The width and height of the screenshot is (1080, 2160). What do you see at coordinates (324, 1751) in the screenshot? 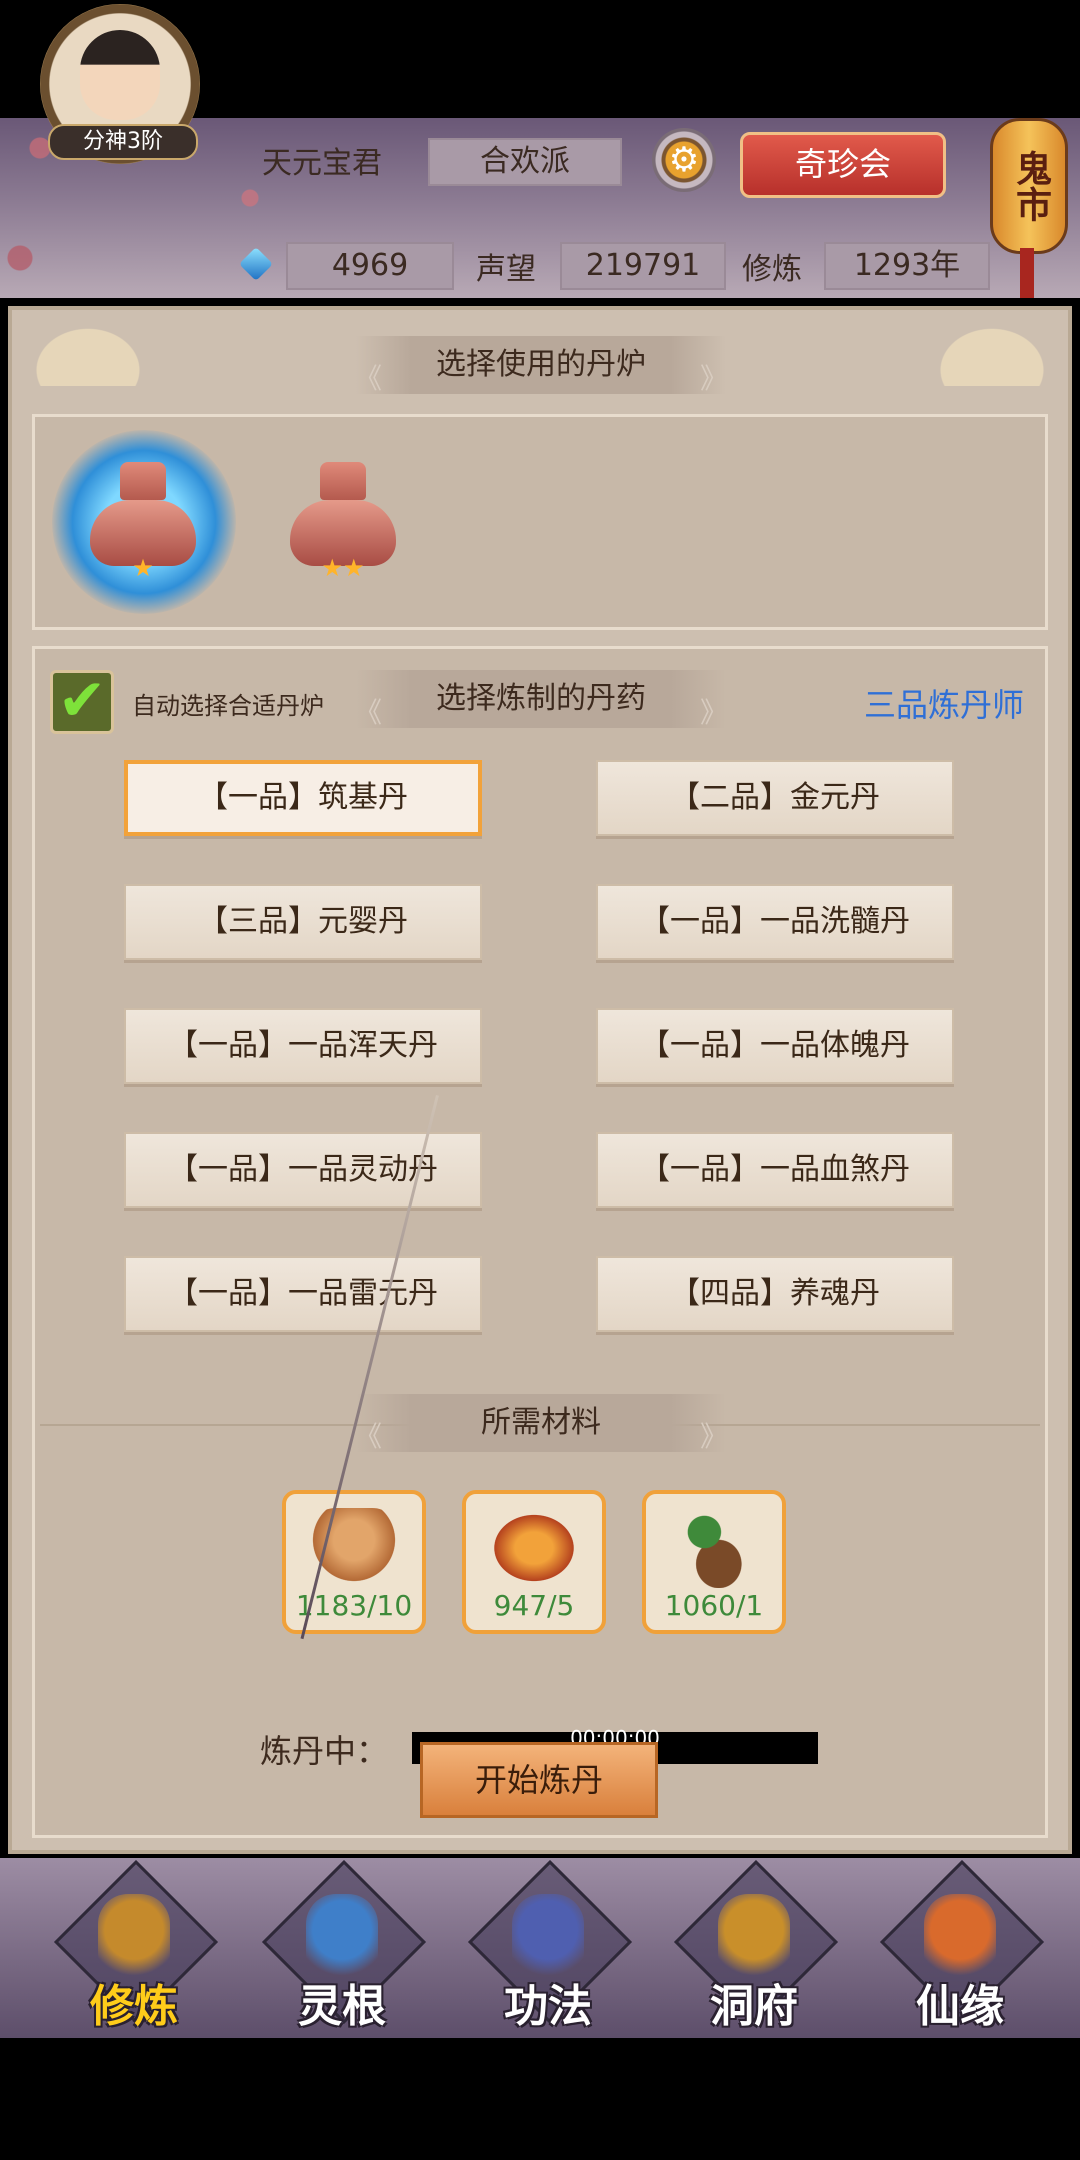
I see `refining-label: 炼丹中：` at bounding box center [324, 1751].